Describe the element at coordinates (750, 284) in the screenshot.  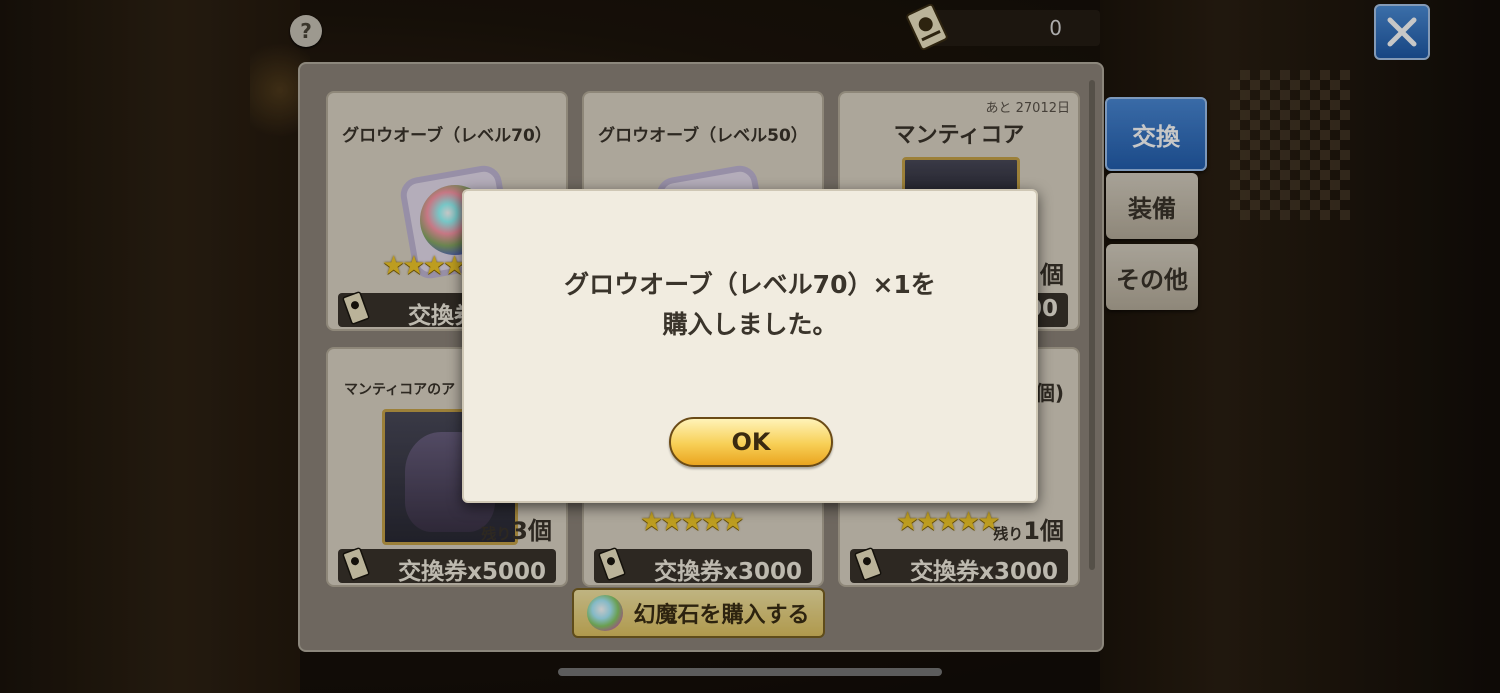
I see `dialog-message-line1: グロウオーブ（レベル70）×1を` at that location.